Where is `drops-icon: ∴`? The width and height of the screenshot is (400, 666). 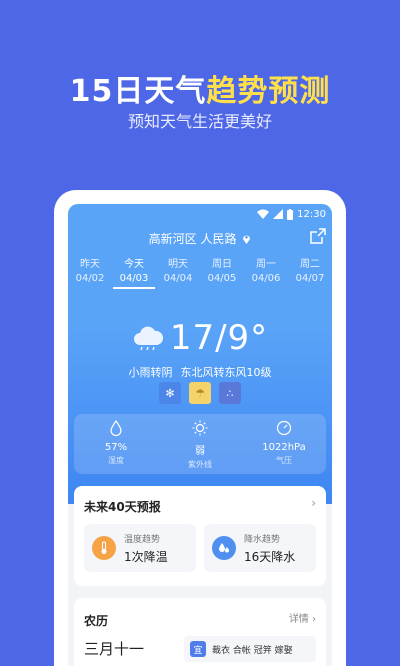
drops-icon: ∴ is located at coordinates (230, 393).